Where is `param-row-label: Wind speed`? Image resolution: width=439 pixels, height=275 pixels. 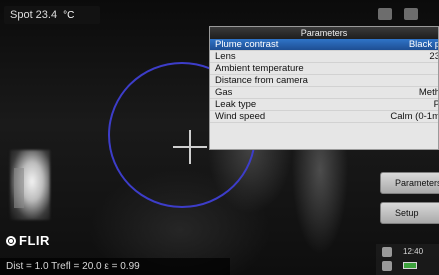 param-row-label: Wind speed is located at coordinates (240, 116).